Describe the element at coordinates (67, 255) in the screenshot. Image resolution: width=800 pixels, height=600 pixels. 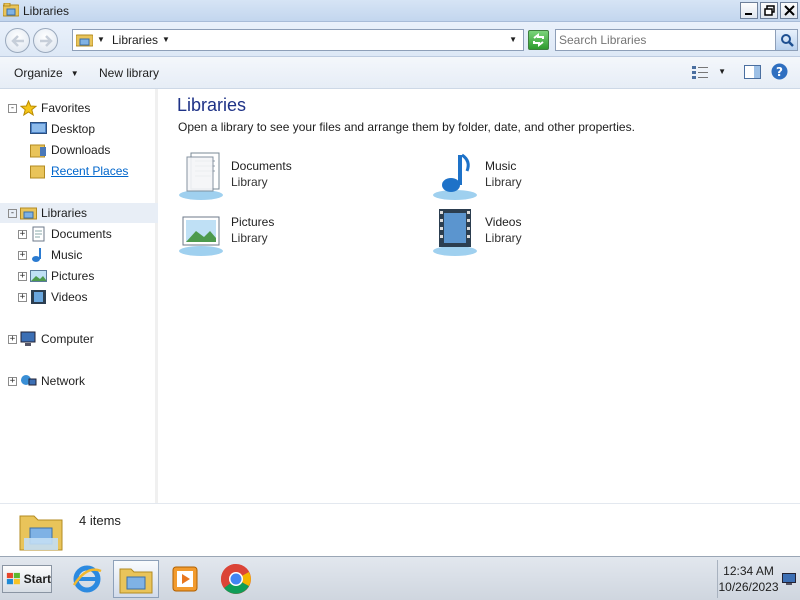
I see `tree-label-music: Music` at that location.